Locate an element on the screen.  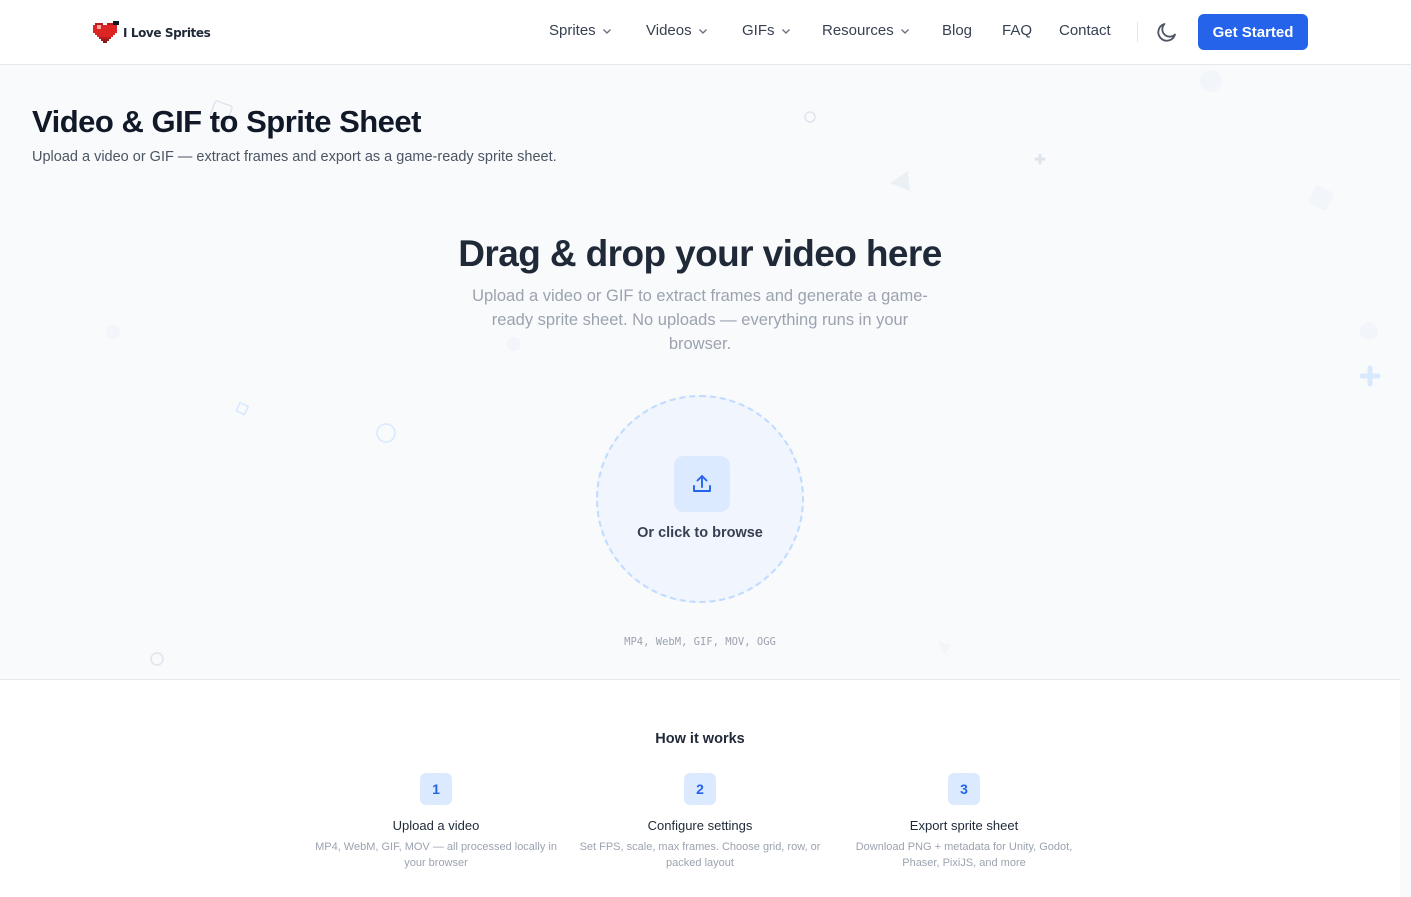
upload-icon is located at coordinates (702, 483).